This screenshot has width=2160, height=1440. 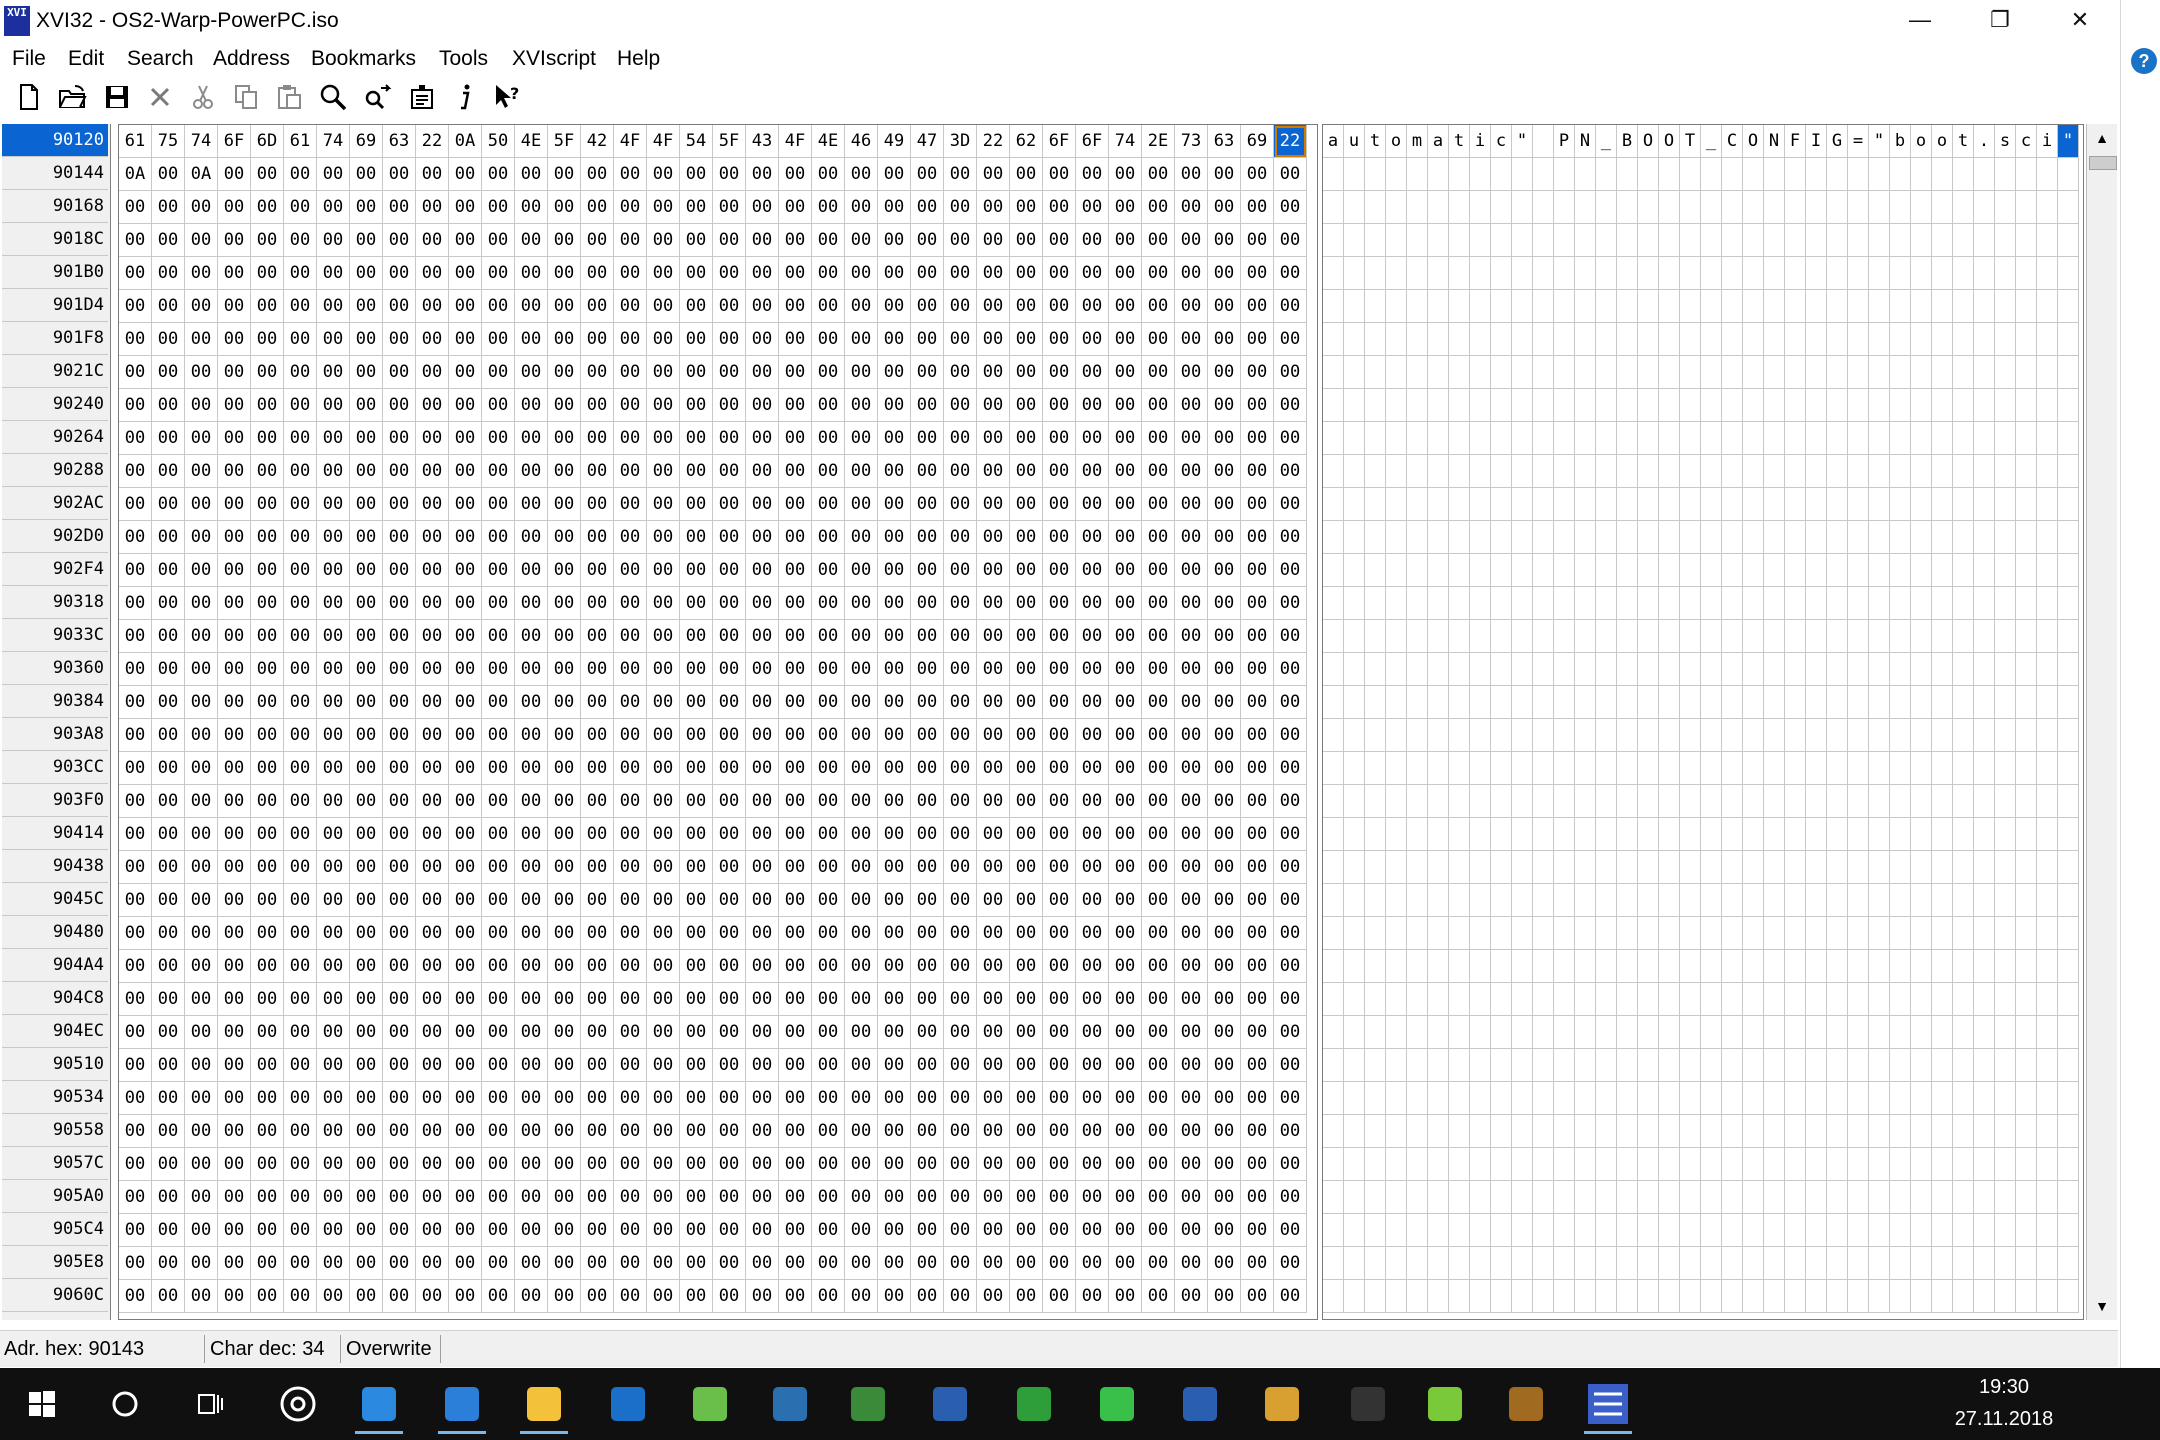 I want to click on hex-byte: 63, so click(x=399, y=141).